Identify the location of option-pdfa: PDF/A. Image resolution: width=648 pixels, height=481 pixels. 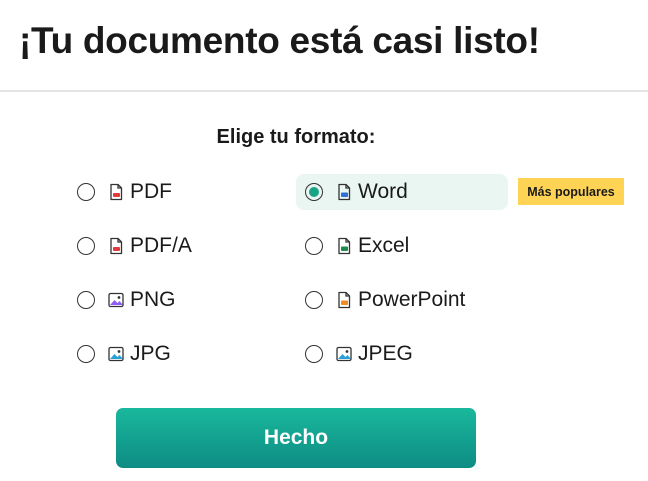
(163, 246).